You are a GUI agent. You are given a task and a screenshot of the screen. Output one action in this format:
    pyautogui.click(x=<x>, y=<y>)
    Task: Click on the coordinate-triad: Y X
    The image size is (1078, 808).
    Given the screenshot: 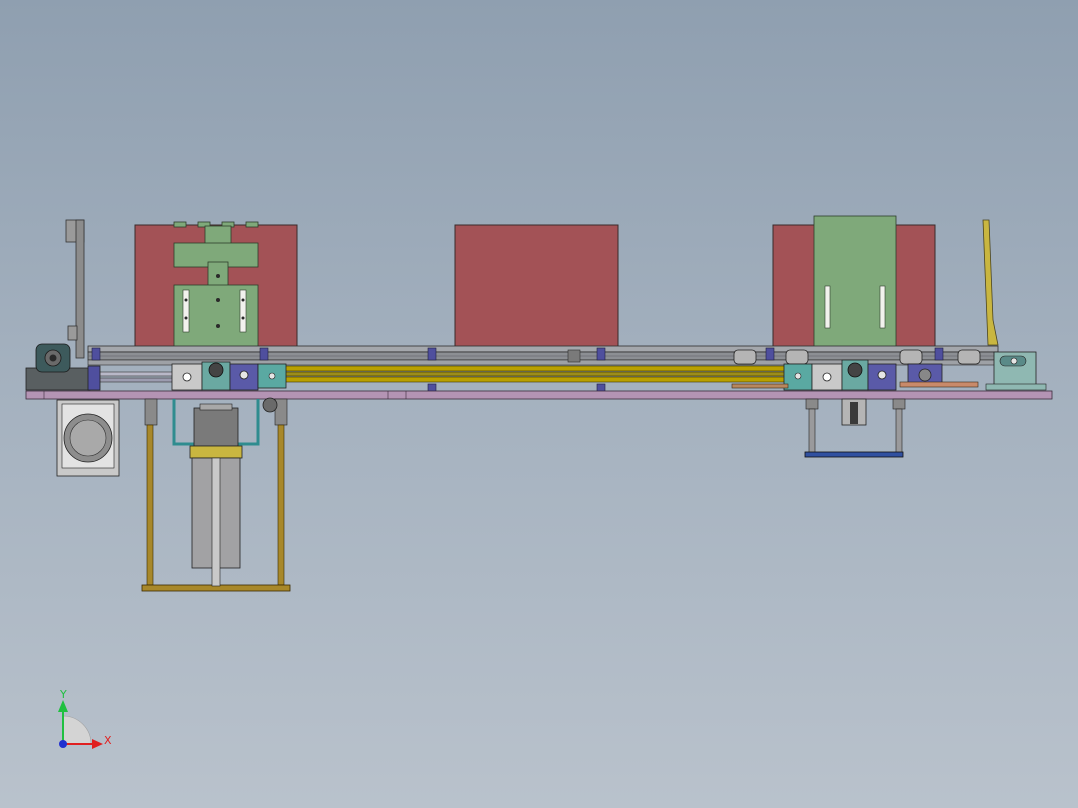 What is the action you would take?
    pyautogui.click(x=85, y=718)
    